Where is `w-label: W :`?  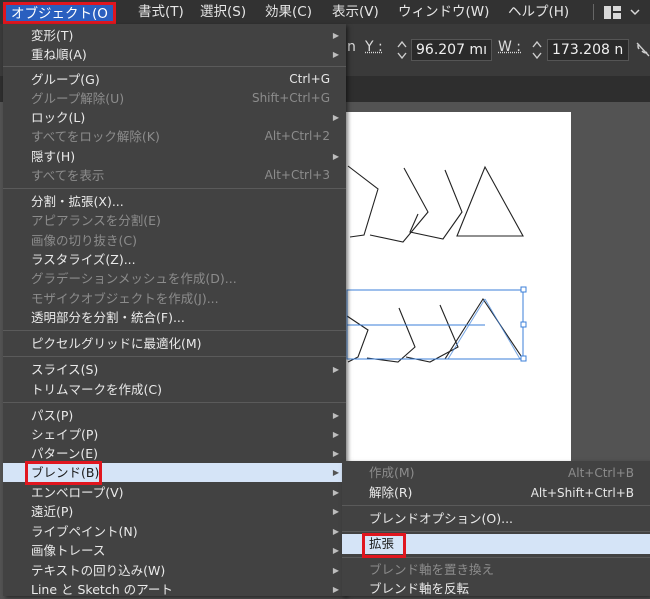
w-label: W : is located at coordinates (510, 47).